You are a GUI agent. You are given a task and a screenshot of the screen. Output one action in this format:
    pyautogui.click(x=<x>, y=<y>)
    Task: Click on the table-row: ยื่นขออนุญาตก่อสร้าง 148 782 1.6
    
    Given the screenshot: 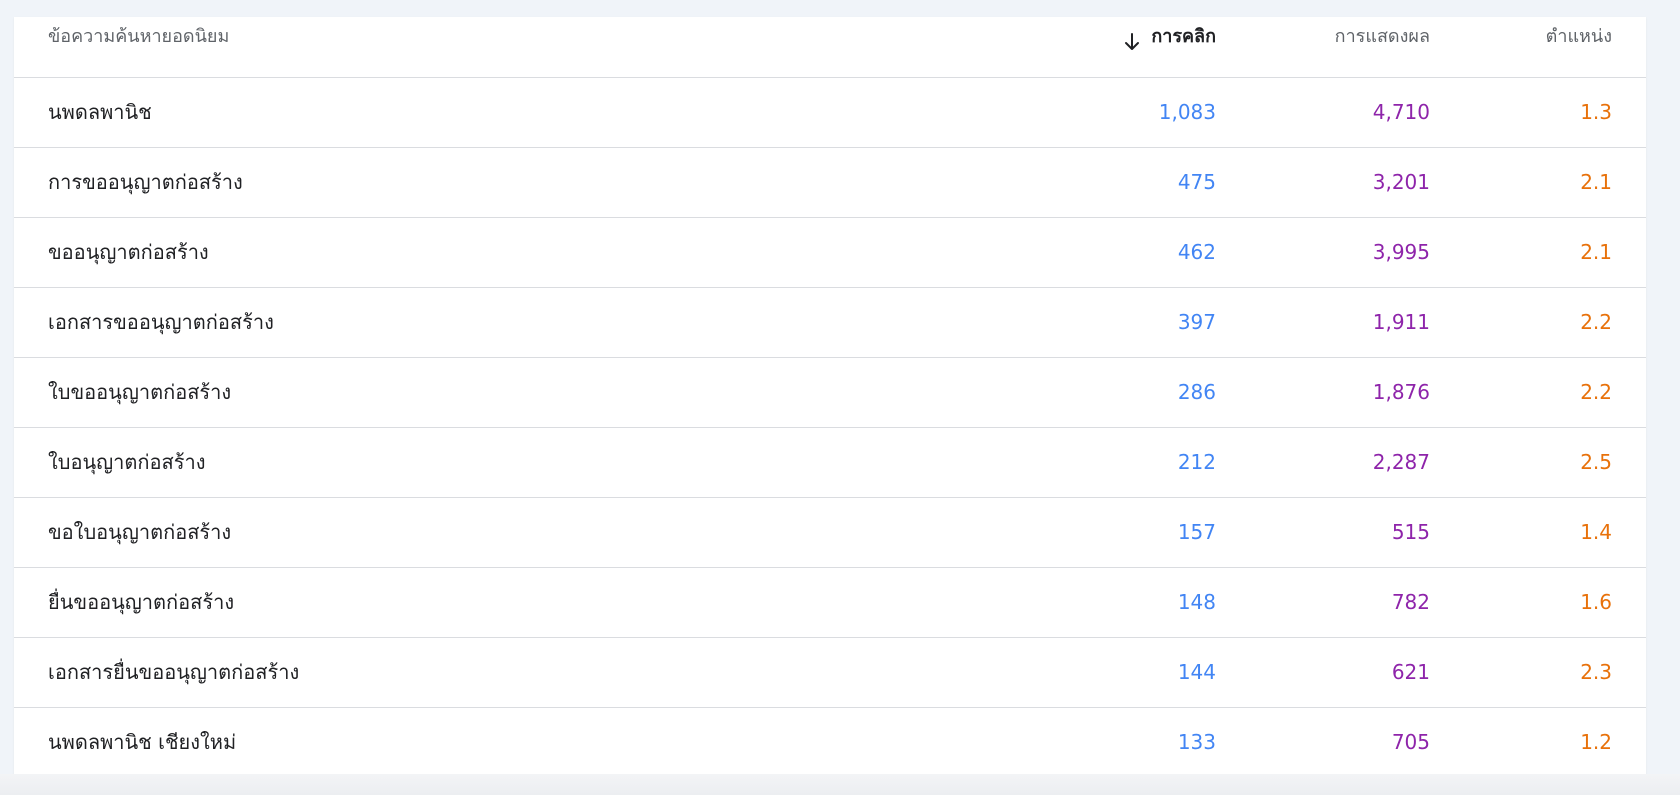 What is the action you would take?
    pyautogui.click(x=830, y=603)
    